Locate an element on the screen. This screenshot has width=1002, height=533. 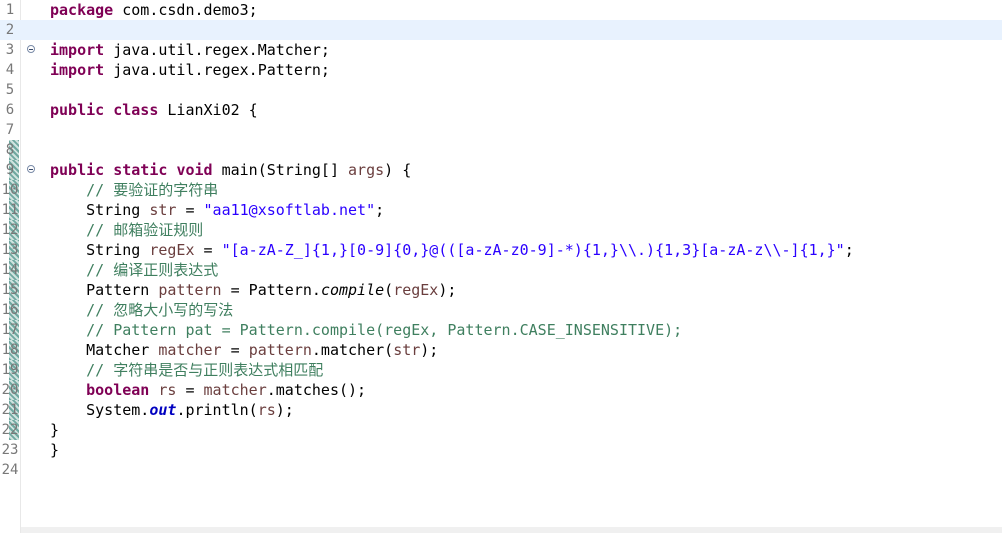
line-number: 10 is located at coordinates (10, 190).